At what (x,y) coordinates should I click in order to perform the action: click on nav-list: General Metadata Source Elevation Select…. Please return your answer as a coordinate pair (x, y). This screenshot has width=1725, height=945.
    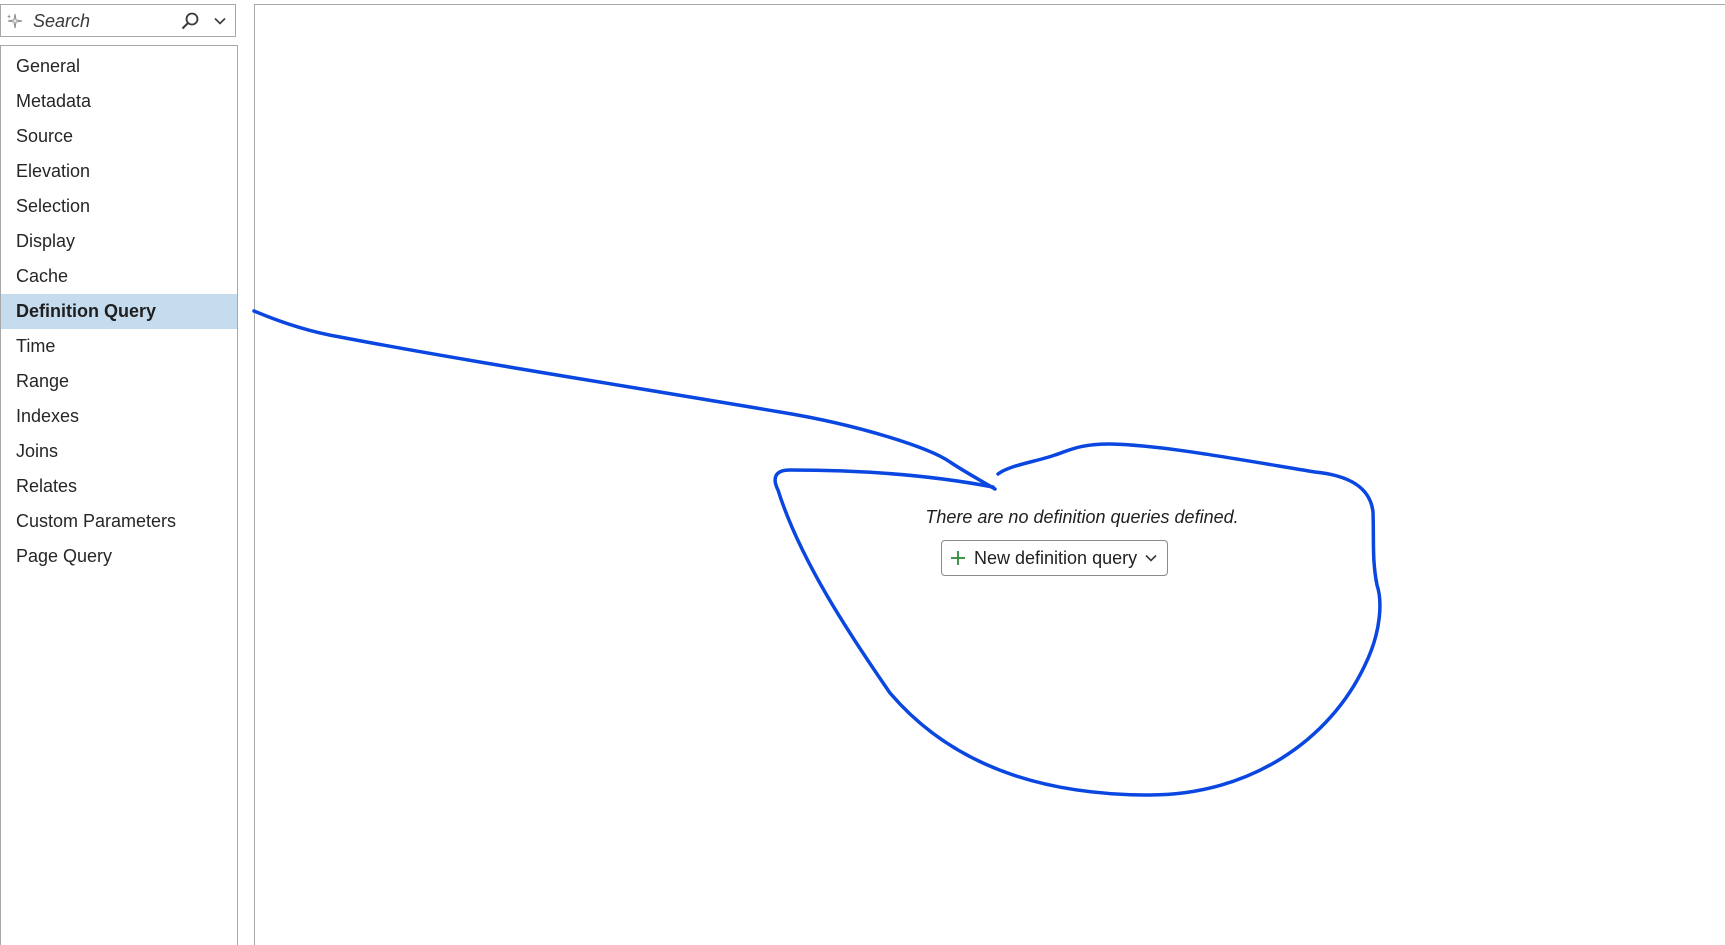
    Looking at the image, I should click on (119, 310).